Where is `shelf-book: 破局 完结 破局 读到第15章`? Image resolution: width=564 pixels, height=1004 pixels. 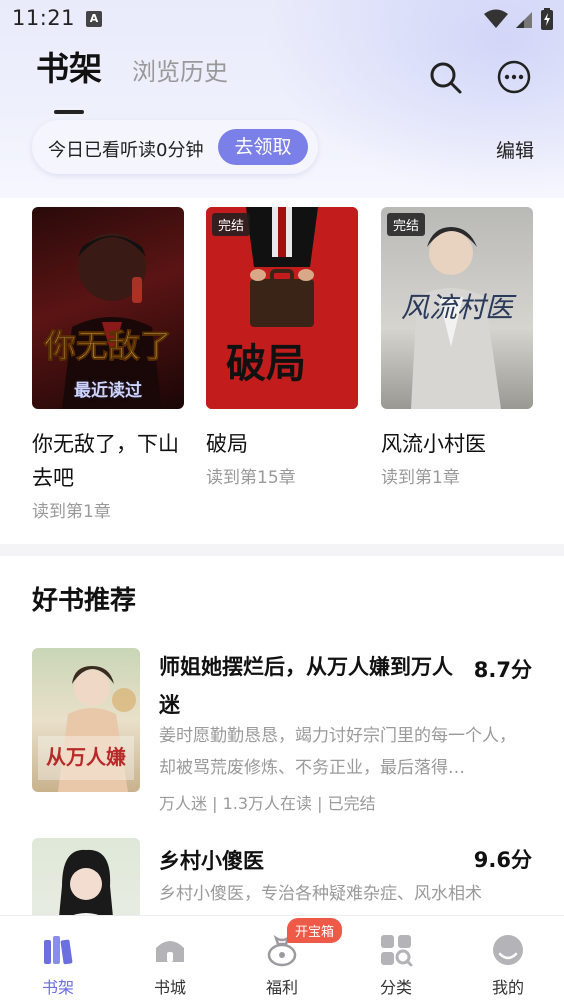 shelf-book: 破局 完结 破局 读到第15章 is located at coordinates (282, 347).